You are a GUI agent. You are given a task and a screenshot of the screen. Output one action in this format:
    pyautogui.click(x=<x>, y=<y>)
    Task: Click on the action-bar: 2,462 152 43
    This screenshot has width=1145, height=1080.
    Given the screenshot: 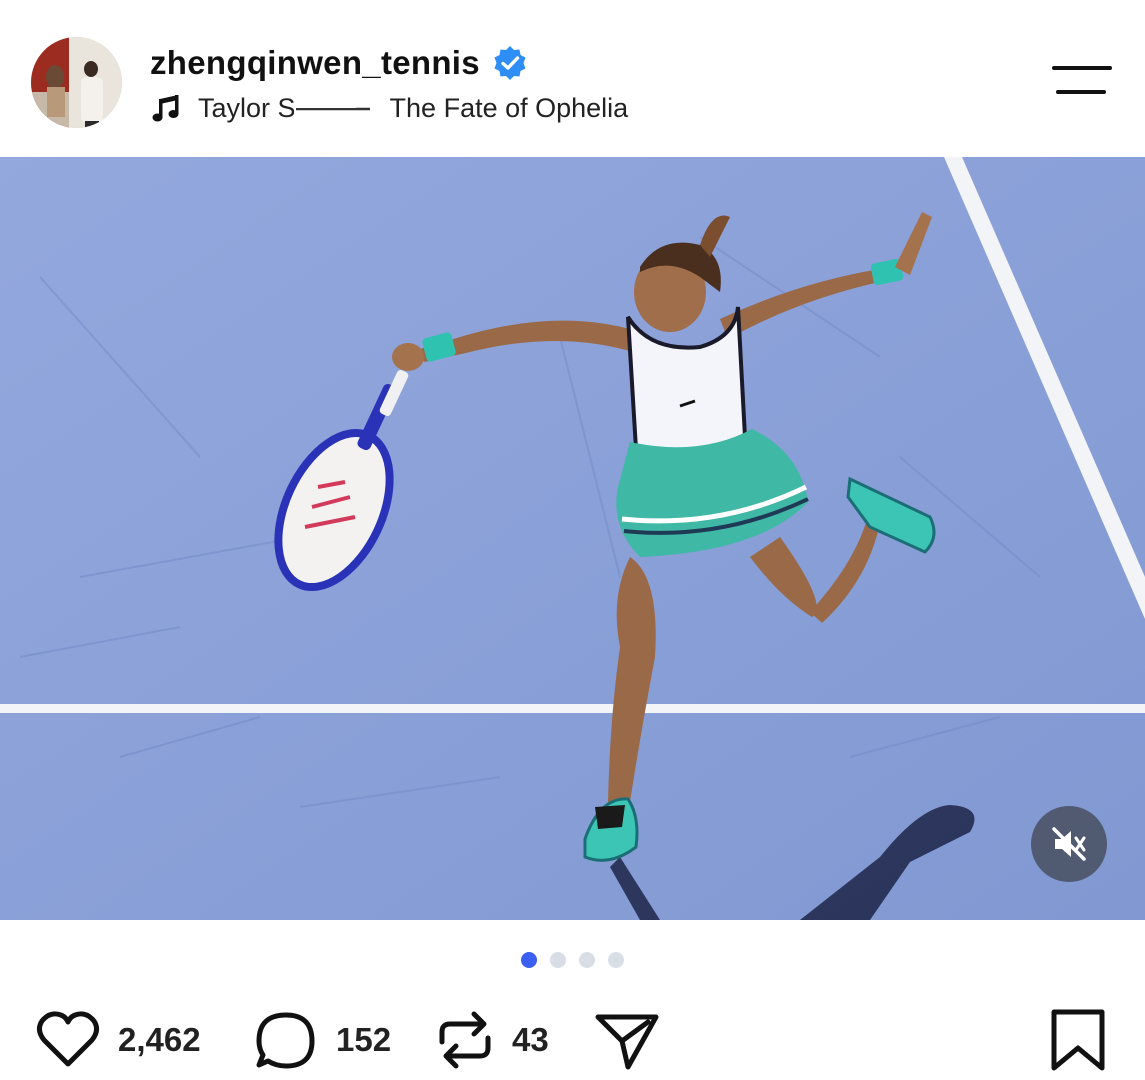 What is the action you would take?
    pyautogui.click(x=572, y=1040)
    